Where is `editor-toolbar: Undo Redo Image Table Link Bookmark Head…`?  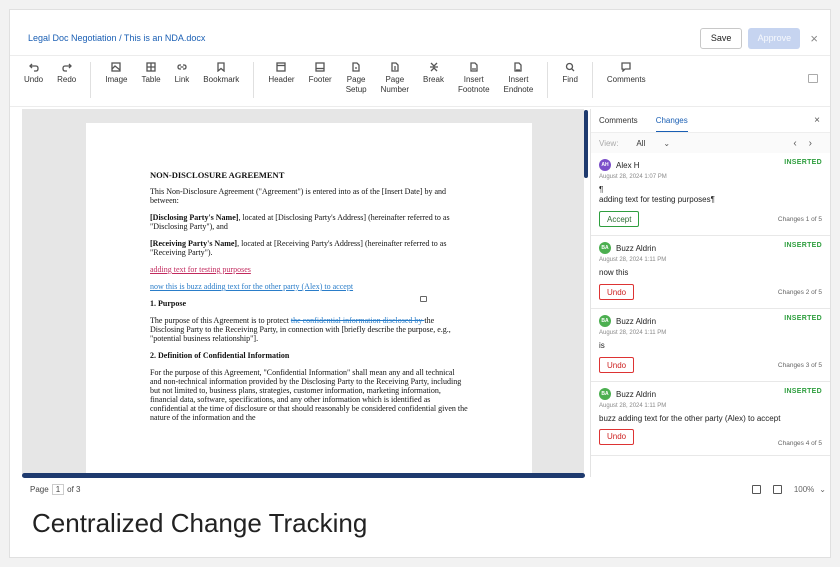
editor-toolbar: Undo Redo Image Table Link Bookmark Head… is located at coordinates (420, 81).